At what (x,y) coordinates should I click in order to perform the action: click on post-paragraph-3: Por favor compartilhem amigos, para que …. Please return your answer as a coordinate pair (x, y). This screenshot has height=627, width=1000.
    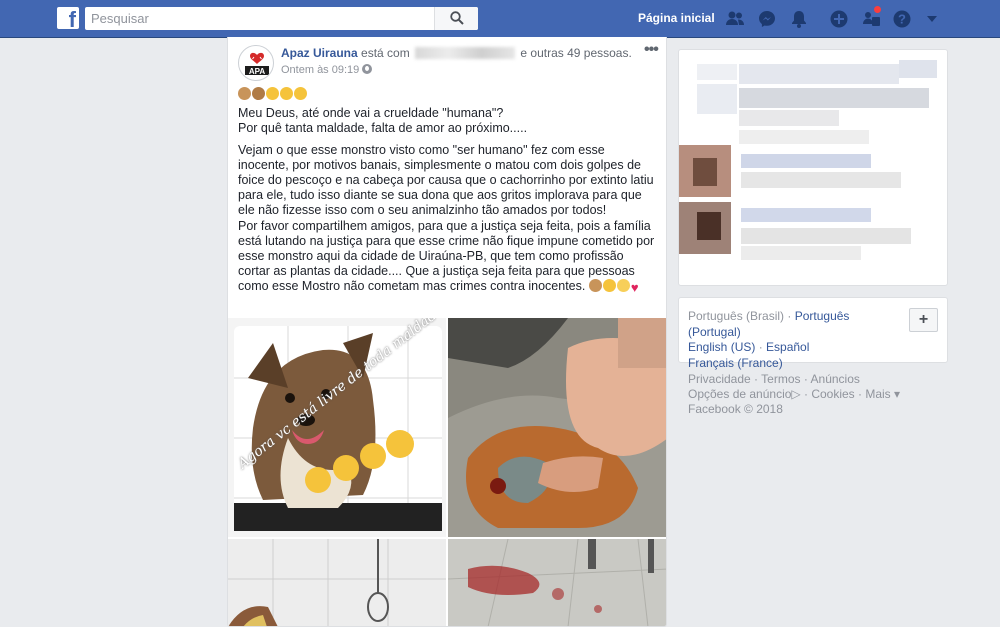
    Looking at the image, I should click on (448, 257).